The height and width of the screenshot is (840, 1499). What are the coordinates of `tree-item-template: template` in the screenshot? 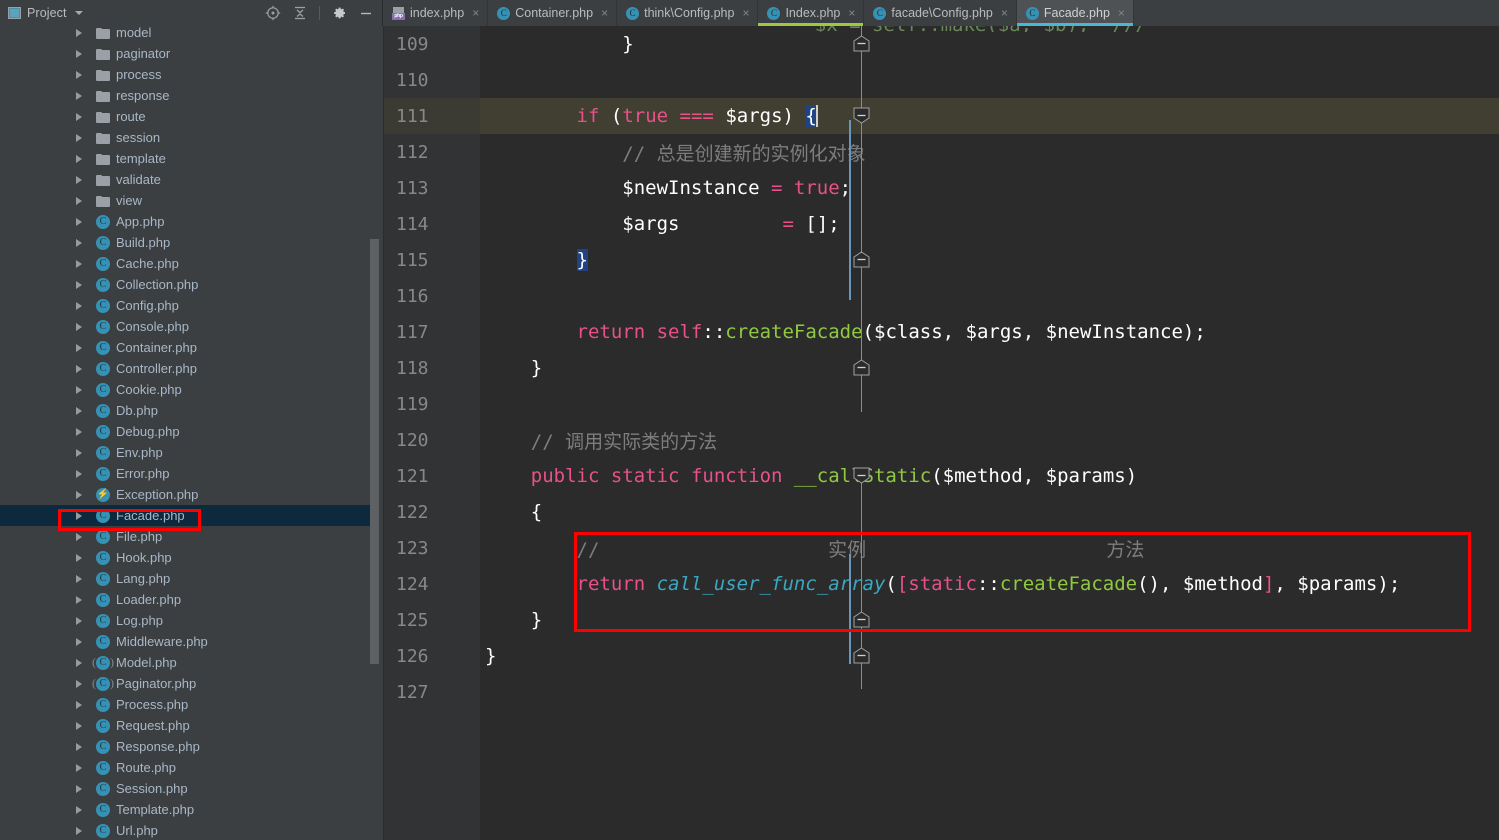 It's located at (191, 158).